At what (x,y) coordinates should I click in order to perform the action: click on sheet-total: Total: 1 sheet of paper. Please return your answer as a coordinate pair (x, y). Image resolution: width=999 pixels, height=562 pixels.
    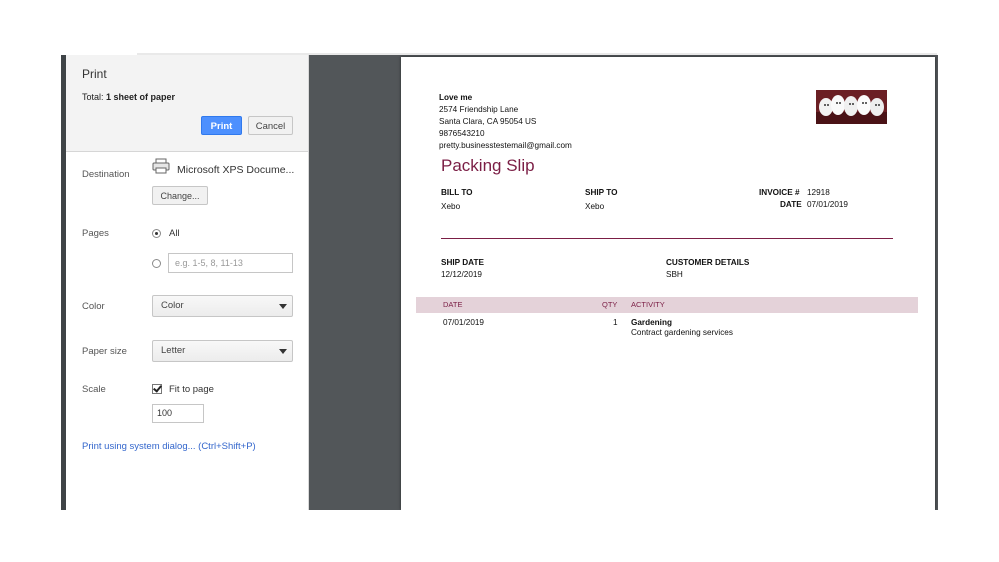
    Looking at the image, I should click on (128, 97).